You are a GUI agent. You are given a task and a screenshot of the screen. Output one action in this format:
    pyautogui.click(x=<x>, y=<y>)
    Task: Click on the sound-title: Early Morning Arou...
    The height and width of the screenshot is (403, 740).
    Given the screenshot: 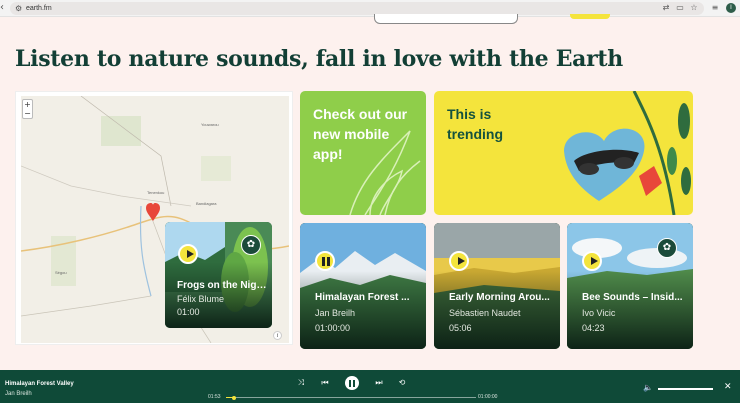 What is the action you would take?
    pyautogui.click(x=501, y=297)
    